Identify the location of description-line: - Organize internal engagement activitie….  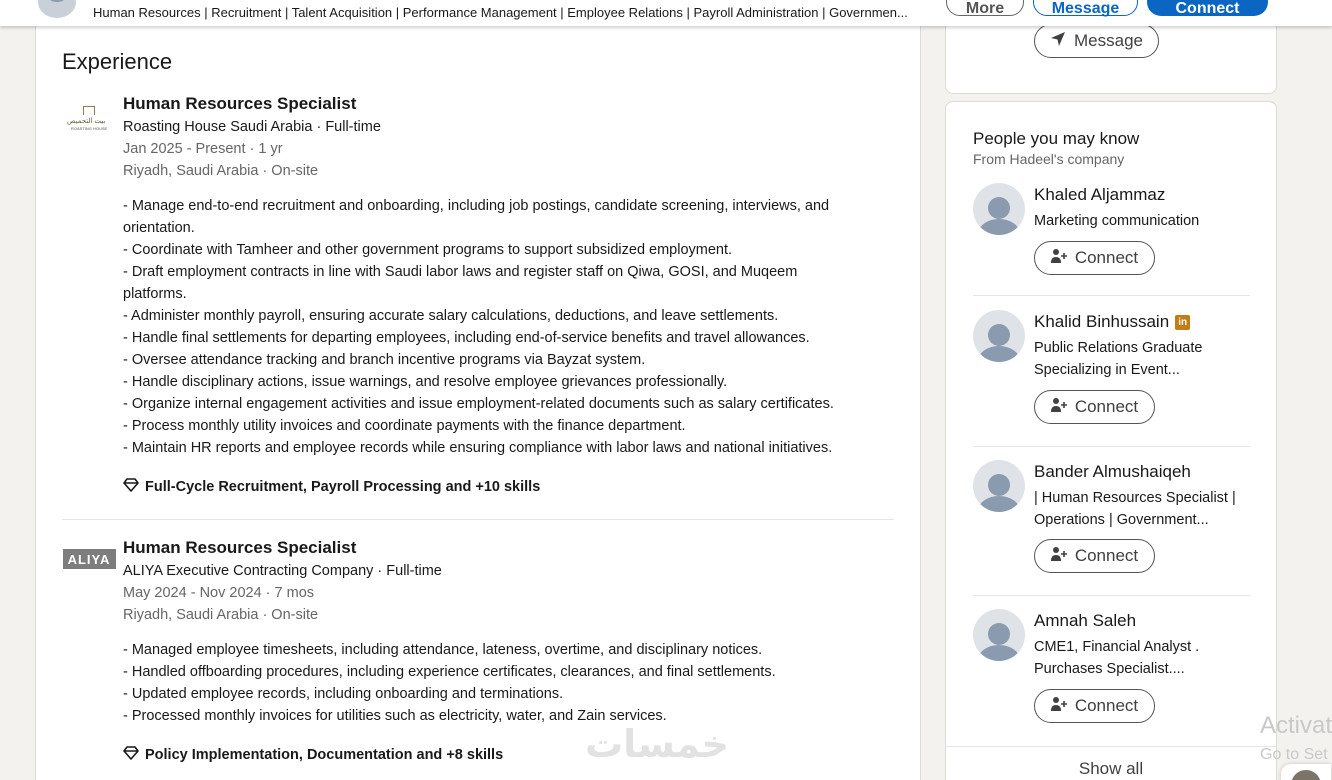
(478, 404).